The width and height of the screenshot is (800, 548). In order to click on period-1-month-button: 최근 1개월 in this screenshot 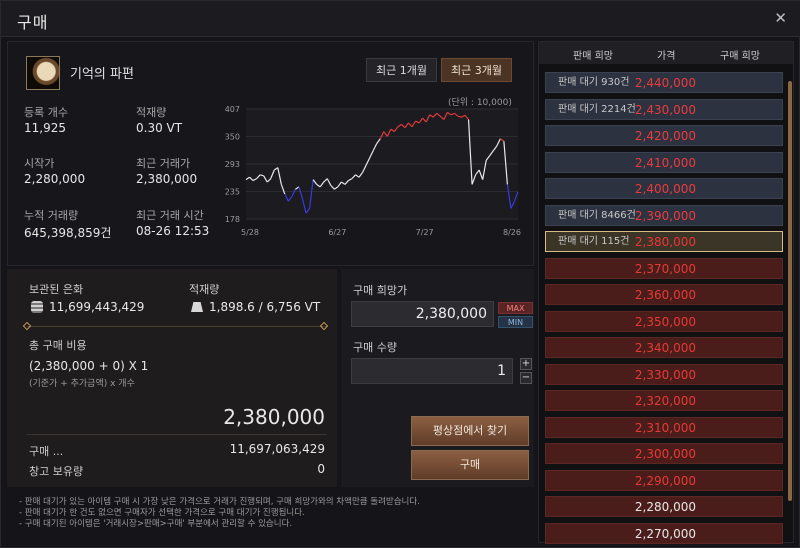, I will do `click(401, 70)`.